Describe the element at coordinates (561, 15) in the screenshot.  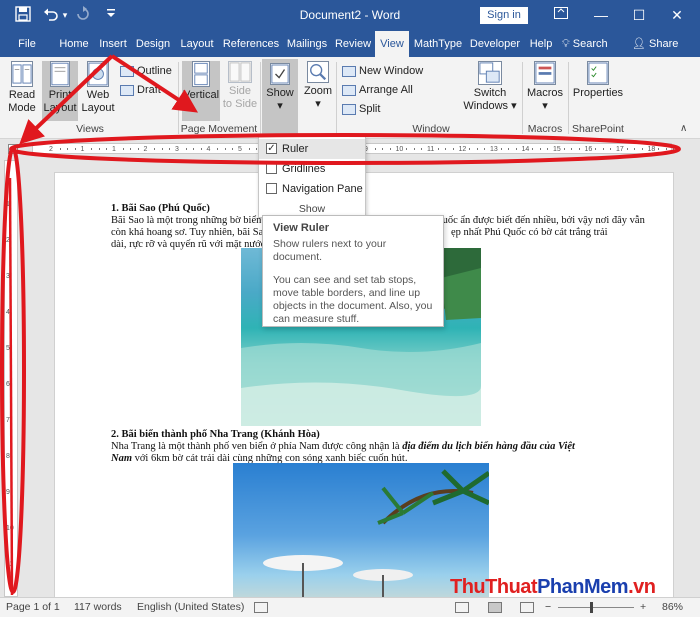
I see `ribbon-display-options-icon` at that location.